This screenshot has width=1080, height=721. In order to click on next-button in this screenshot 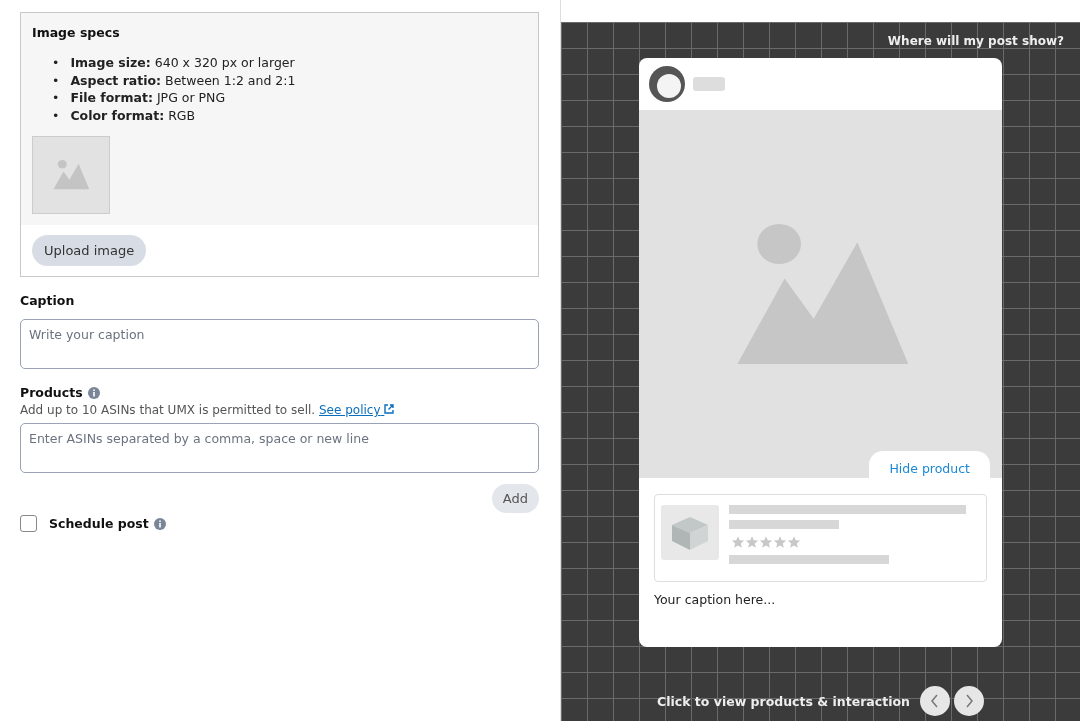, I will do `click(968, 701)`.